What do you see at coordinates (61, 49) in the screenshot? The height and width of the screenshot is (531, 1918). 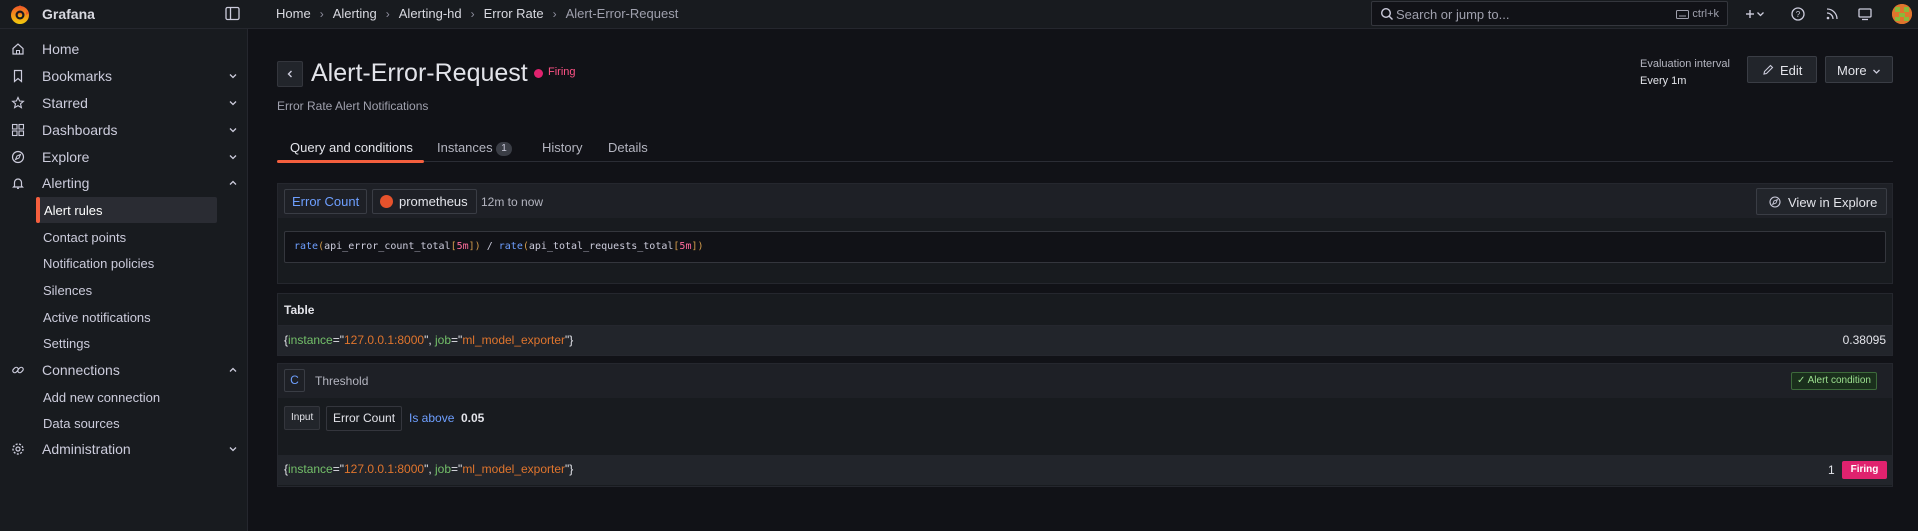 I see `sidebar-item-label: Home` at bounding box center [61, 49].